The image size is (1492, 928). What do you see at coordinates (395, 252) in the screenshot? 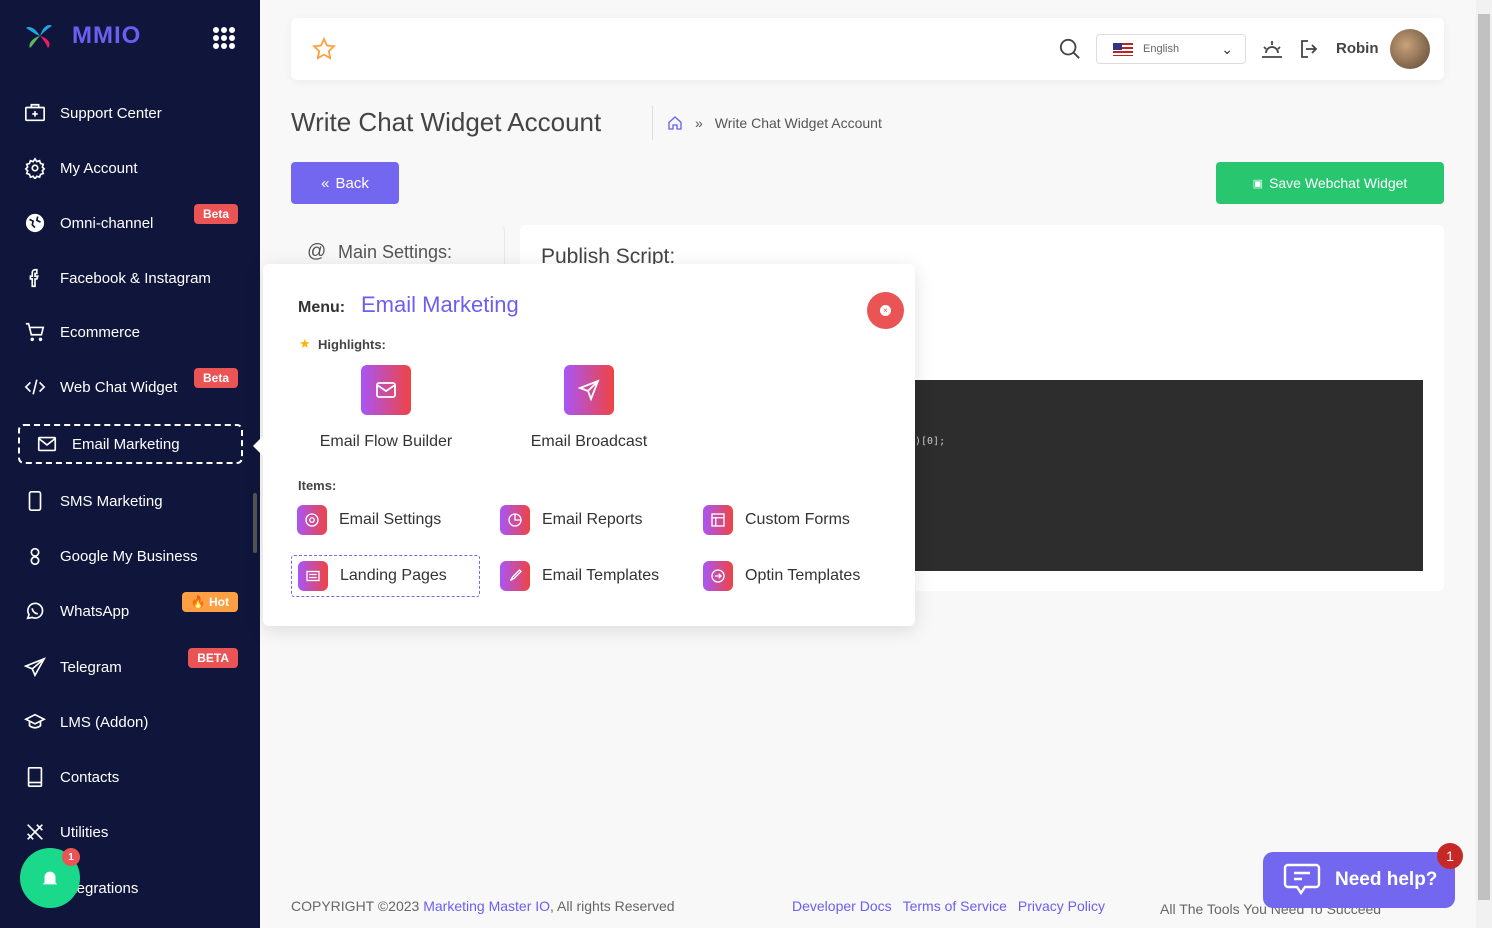
I see `main-settings-label: Main Settings:` at bounding box center [395, 252].